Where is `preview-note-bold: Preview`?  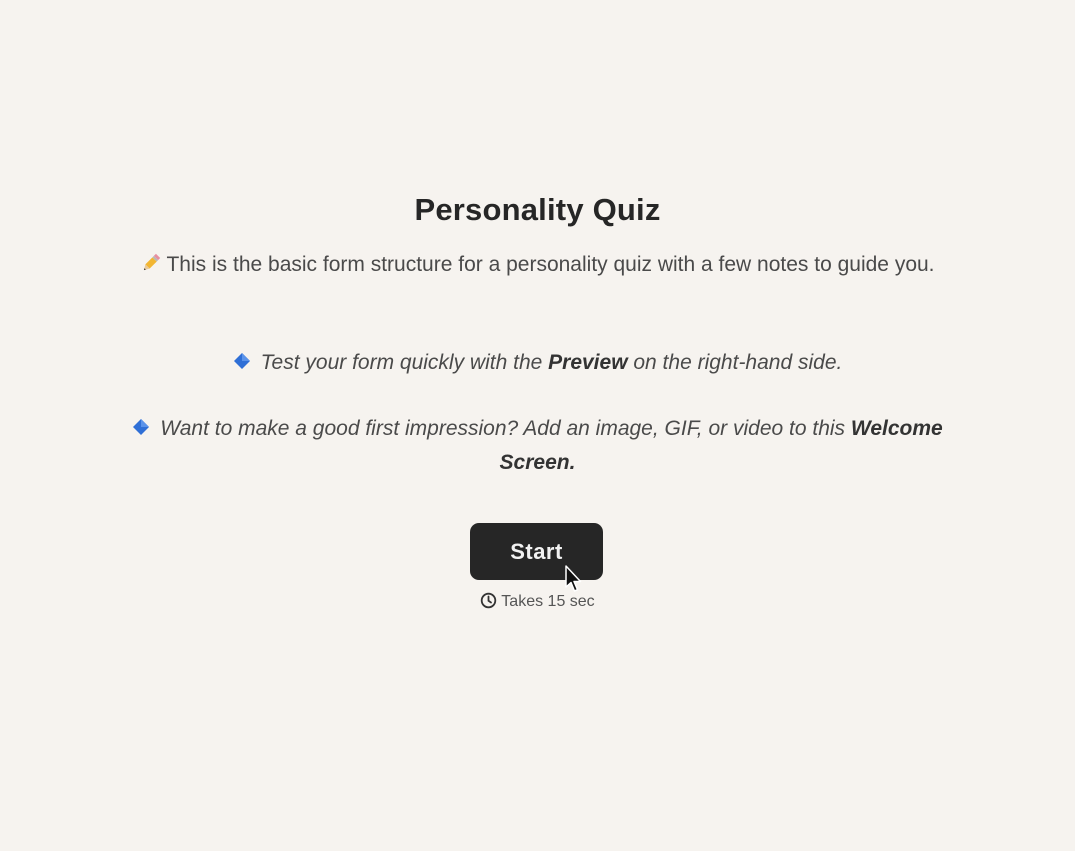
preview-note-bold: Preview is located at coordinates (588, 362).